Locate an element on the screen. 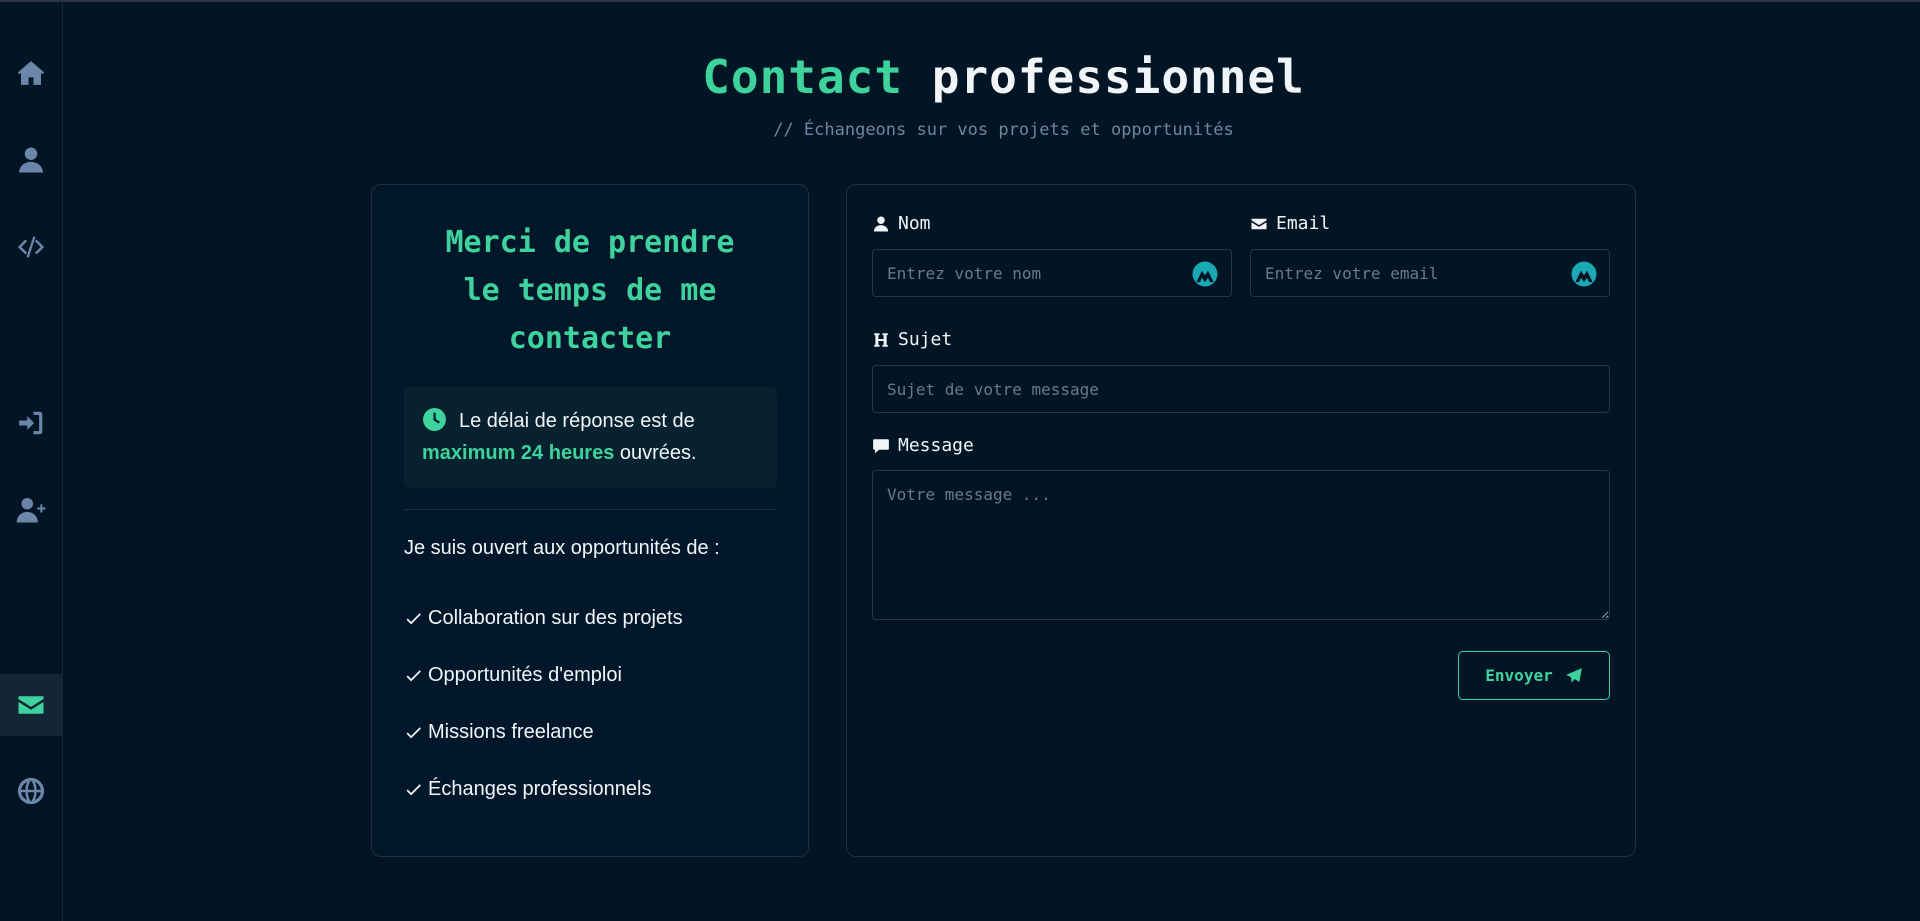  email-label: Email is located at coordinates (1290, 223).